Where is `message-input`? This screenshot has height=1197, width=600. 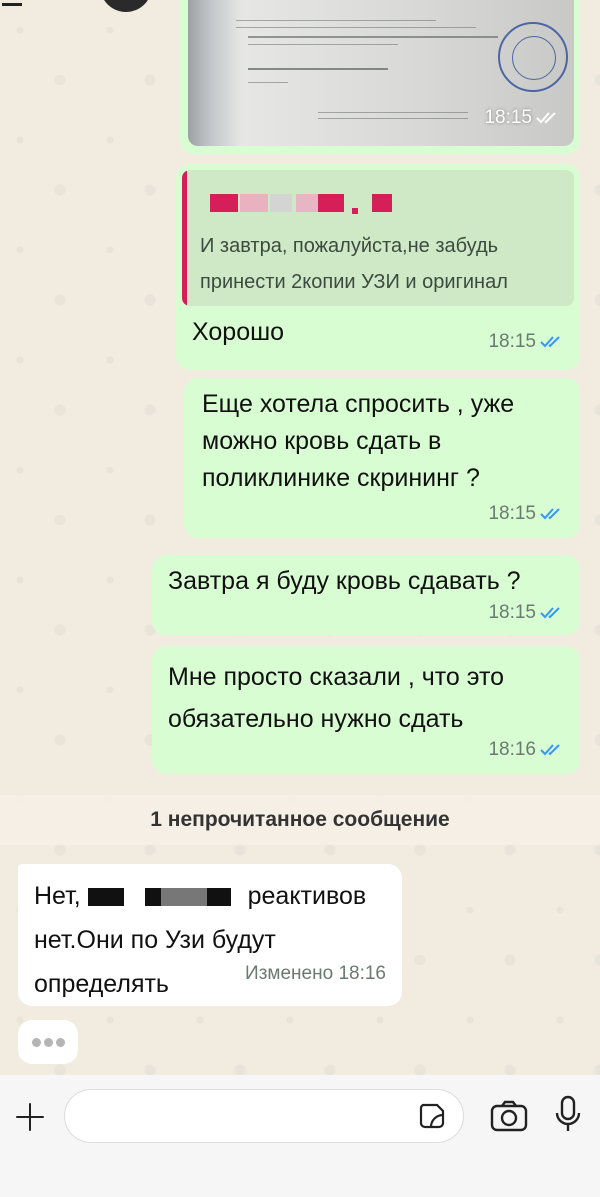 message-input is located at coordinates (264, 1116).